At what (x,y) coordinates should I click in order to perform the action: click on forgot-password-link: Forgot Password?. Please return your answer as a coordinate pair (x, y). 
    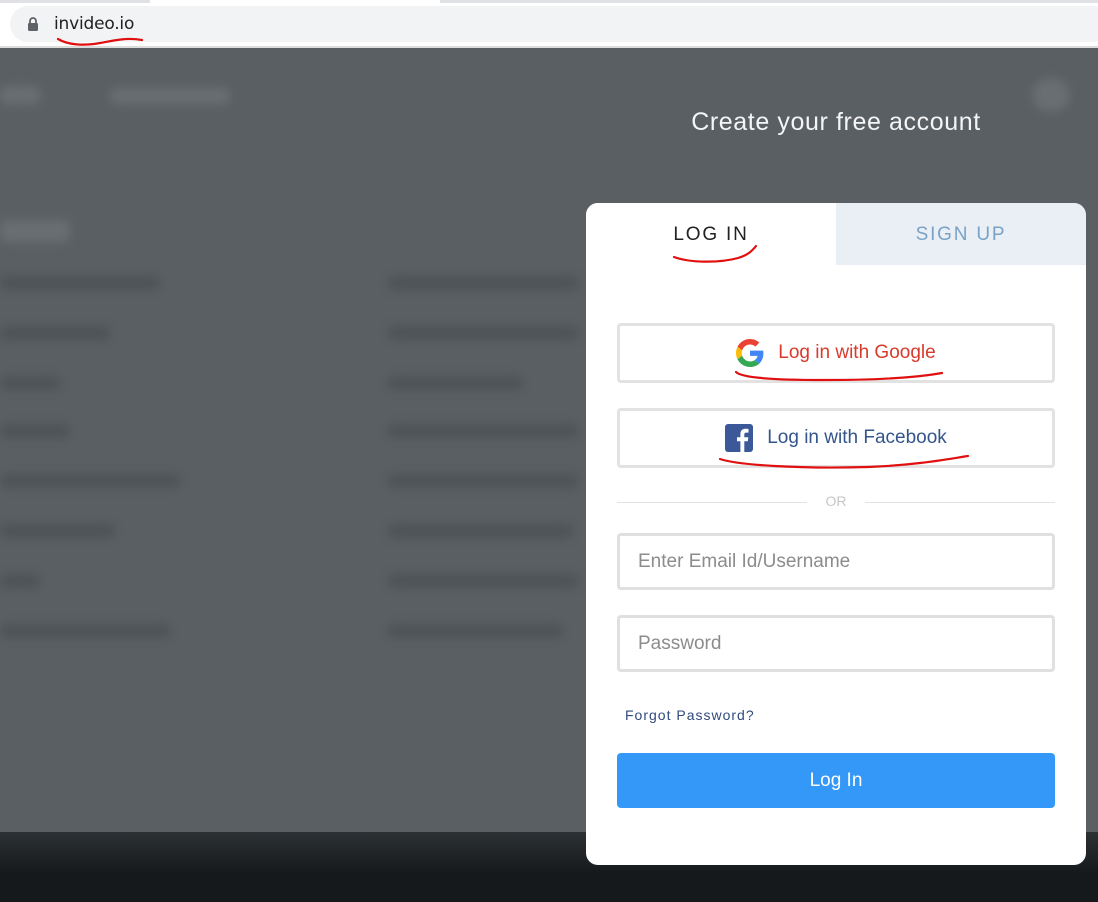
    Looking at the image, I should click on (690, 715).